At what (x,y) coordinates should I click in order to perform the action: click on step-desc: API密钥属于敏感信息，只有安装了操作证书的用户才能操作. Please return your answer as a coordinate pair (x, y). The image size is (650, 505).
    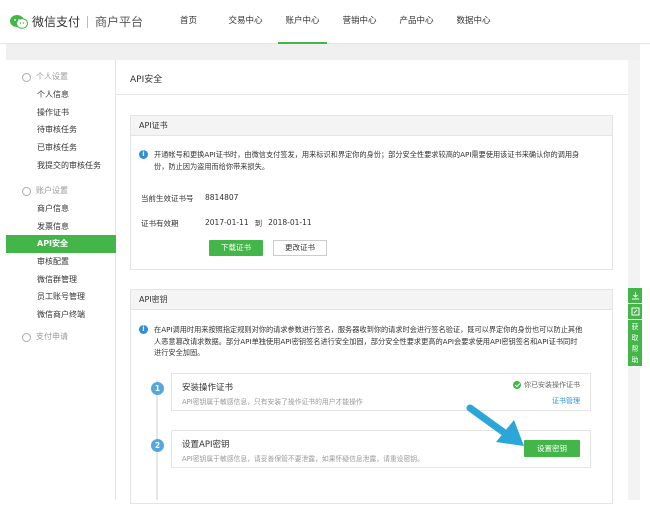
    Looking at the image, I should click on (272, 402).